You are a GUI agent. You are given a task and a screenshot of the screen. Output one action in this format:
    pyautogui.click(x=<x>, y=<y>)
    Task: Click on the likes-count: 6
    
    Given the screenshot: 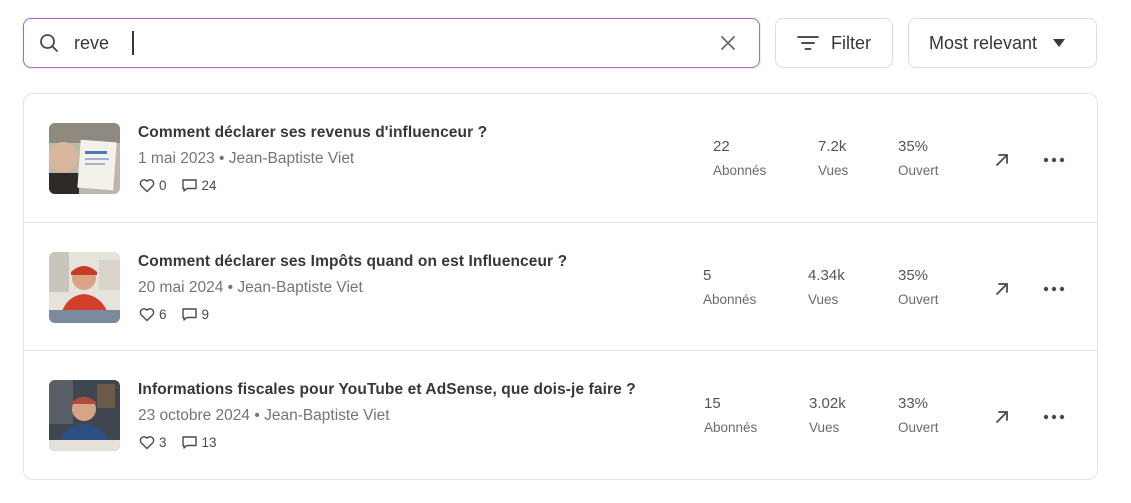 What is the action you would take?
    pyautogui.click(x=163, y=314)
    